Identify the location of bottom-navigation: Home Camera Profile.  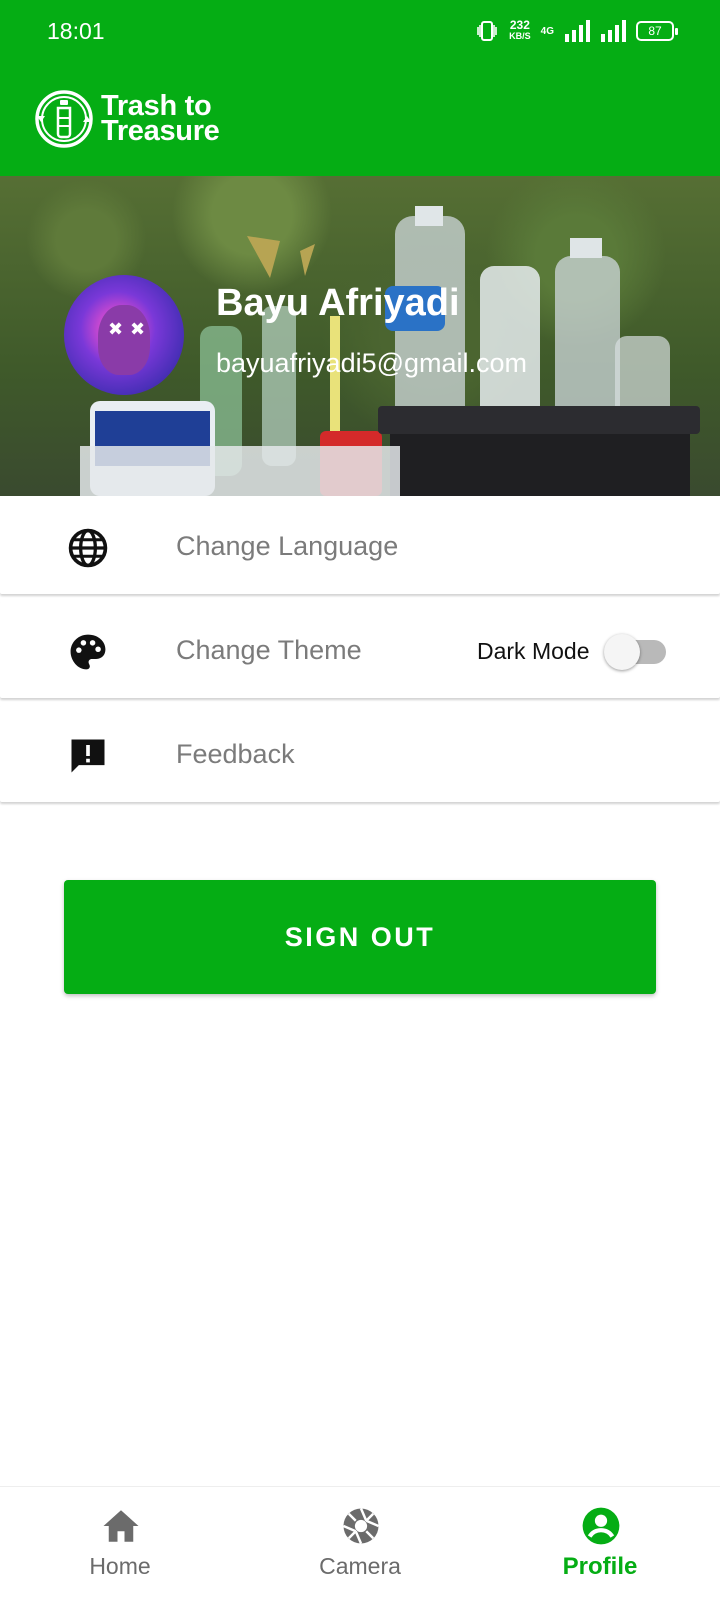
(360, 1543).